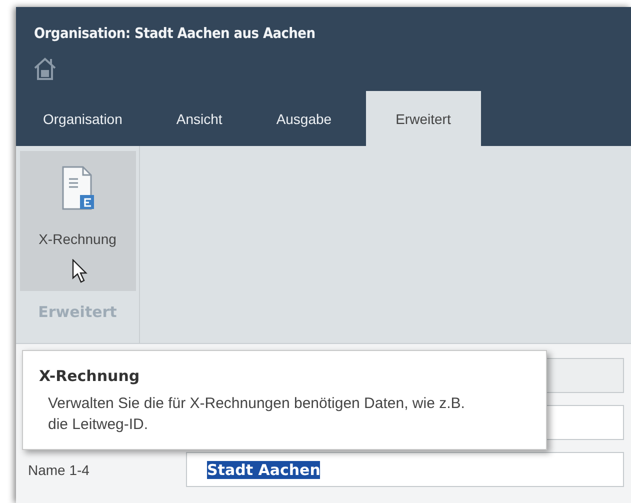 The width and height of the screenshot is (631, 503). Describe the element at coordinates (59, 470) in the screenshot. I see `field-label: Name 1-4` at that location.